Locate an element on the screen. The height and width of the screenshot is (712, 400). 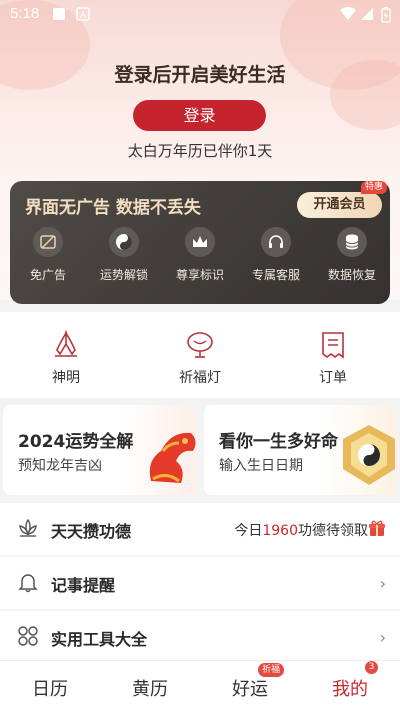
dragon-illustration is located at coordinates (172, 457).